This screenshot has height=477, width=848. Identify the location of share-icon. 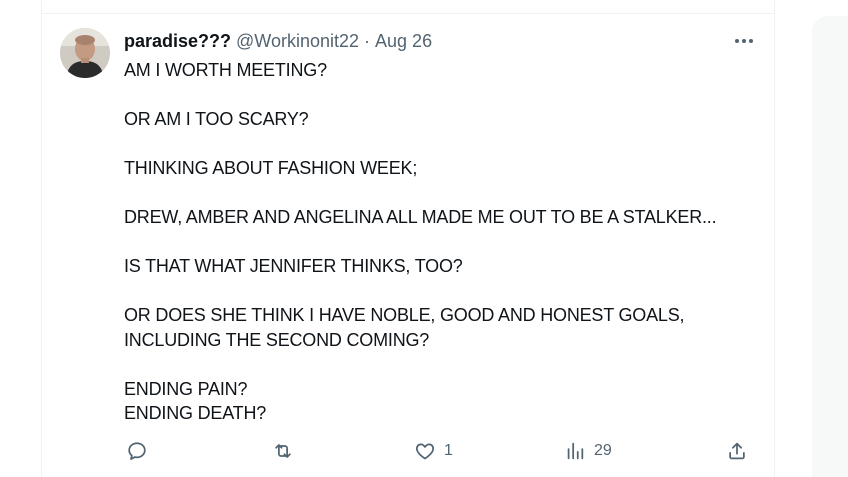
(737, 451).